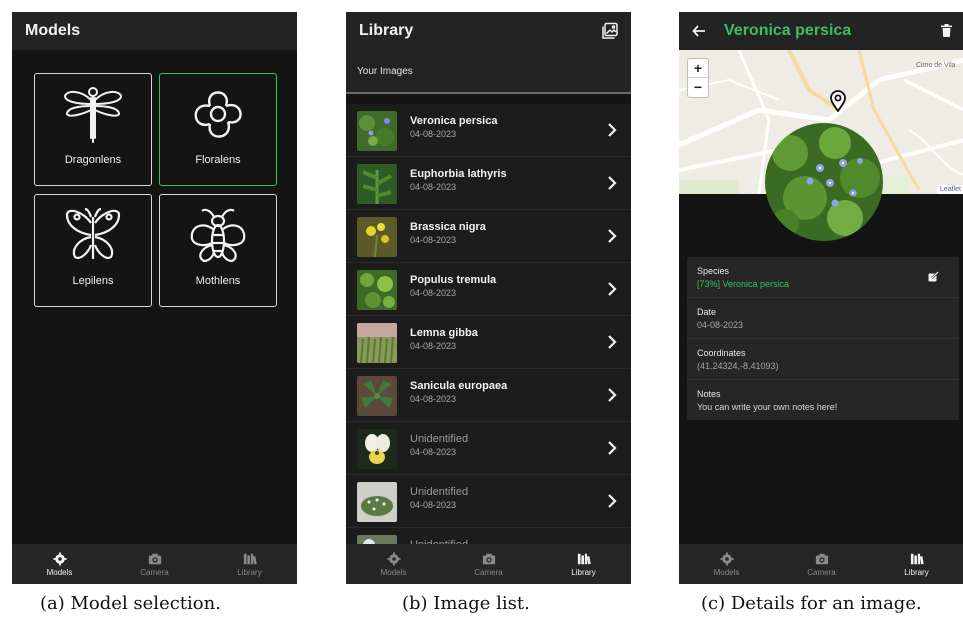 This screenshot has height=633, width=963. I want to click on zoom-in-button: +, so click(698, 68).